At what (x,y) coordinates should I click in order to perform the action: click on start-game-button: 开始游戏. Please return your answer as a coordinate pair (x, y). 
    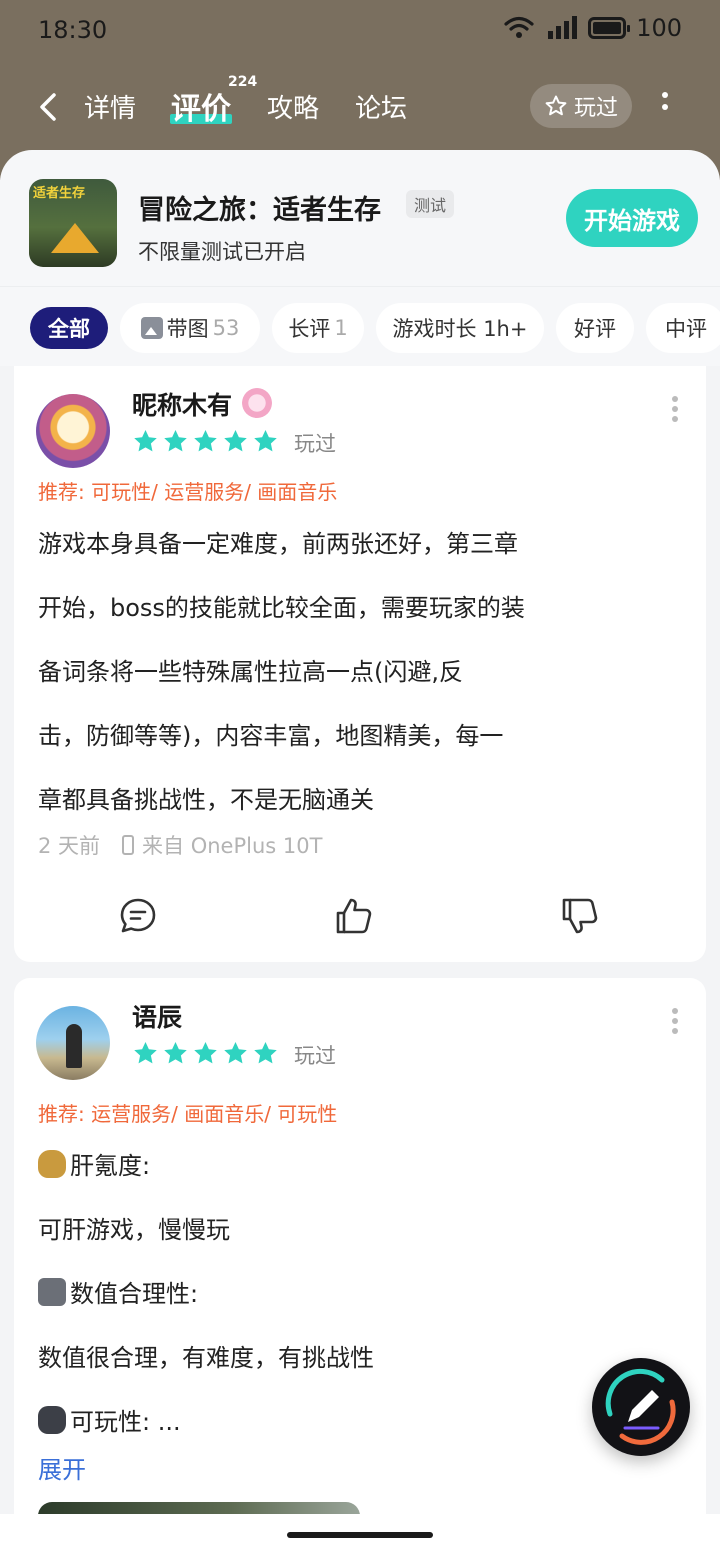
    Looking at the image, I should click on (632, 218).